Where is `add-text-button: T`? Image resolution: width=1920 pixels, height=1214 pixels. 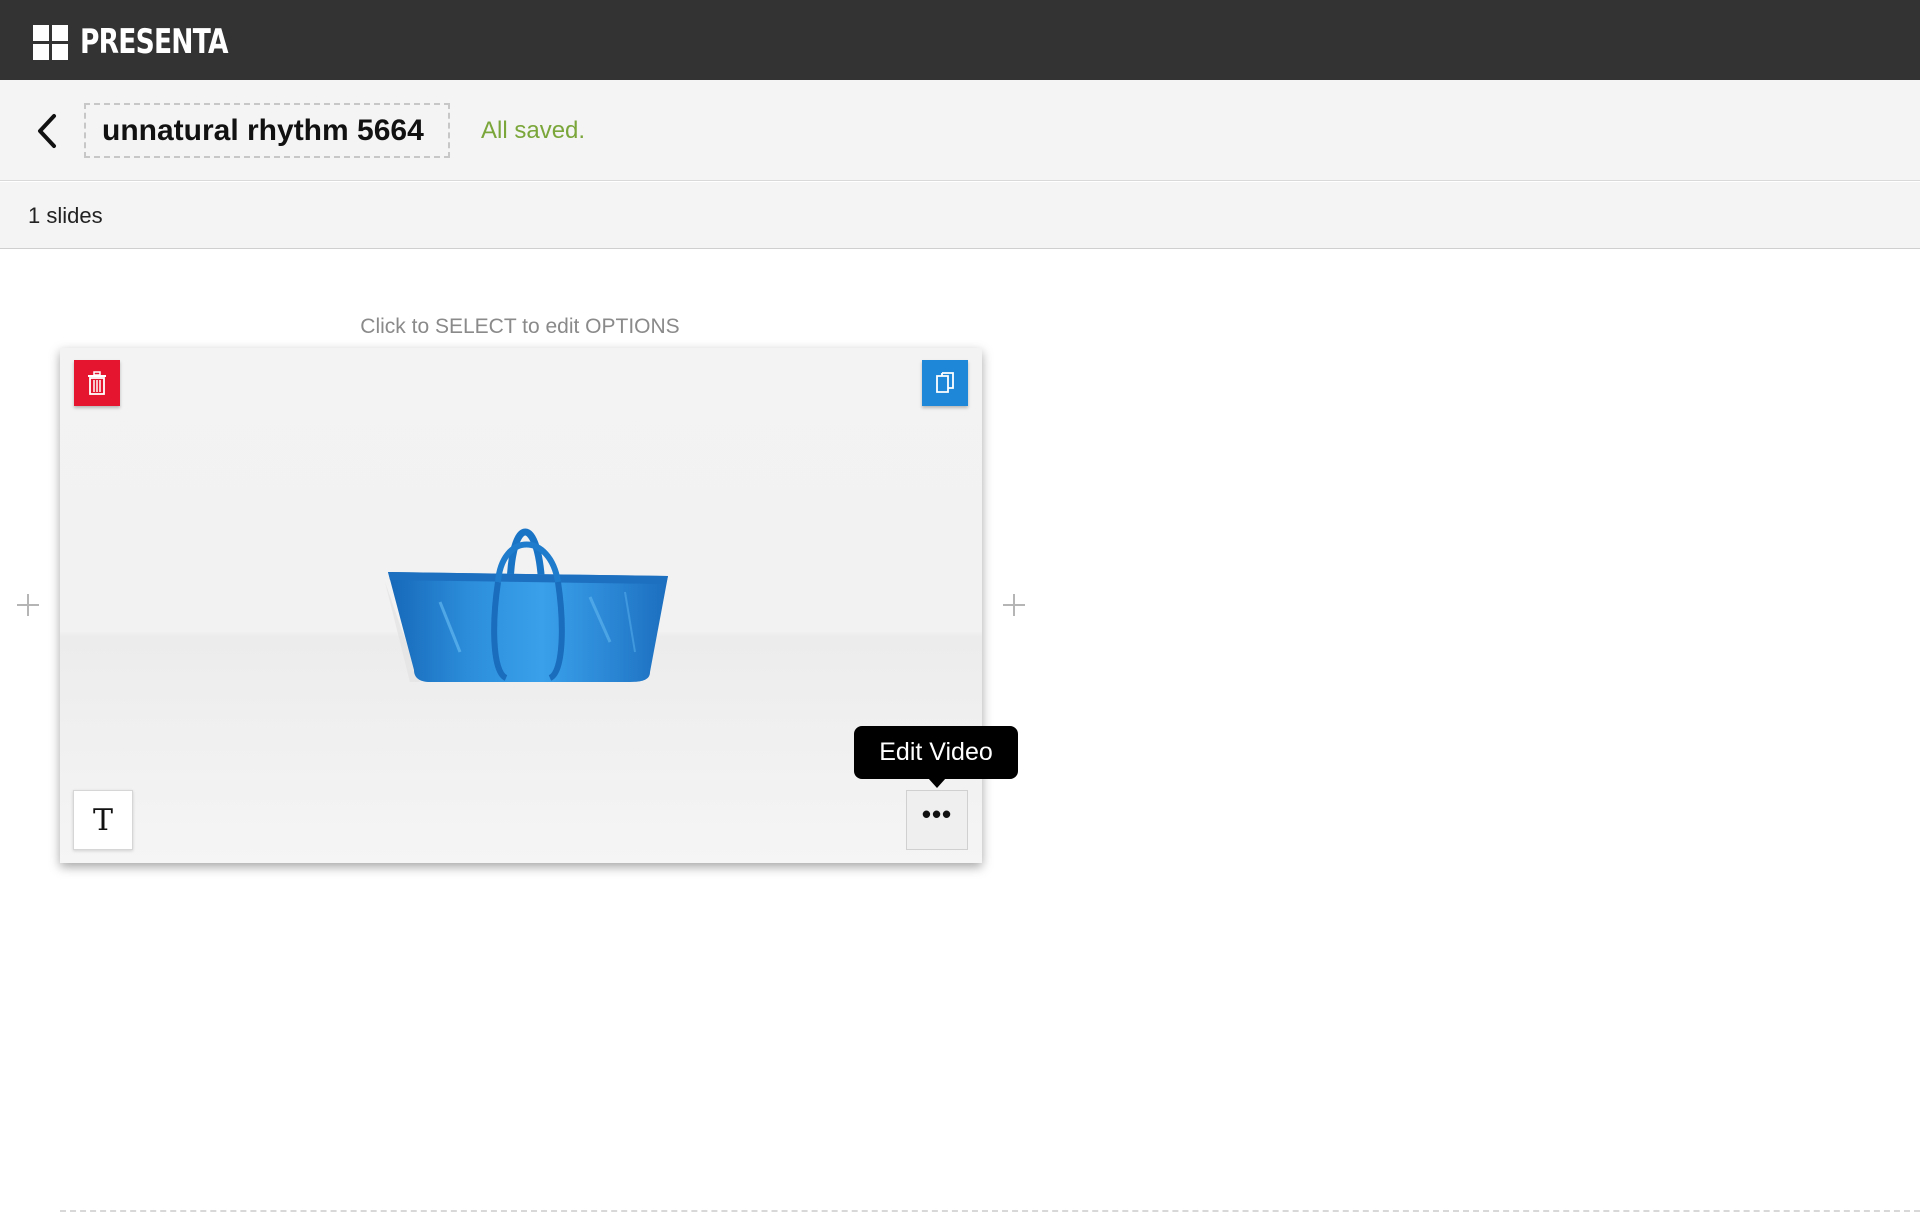 add-text-button: T is located at coordinates (103, 820).